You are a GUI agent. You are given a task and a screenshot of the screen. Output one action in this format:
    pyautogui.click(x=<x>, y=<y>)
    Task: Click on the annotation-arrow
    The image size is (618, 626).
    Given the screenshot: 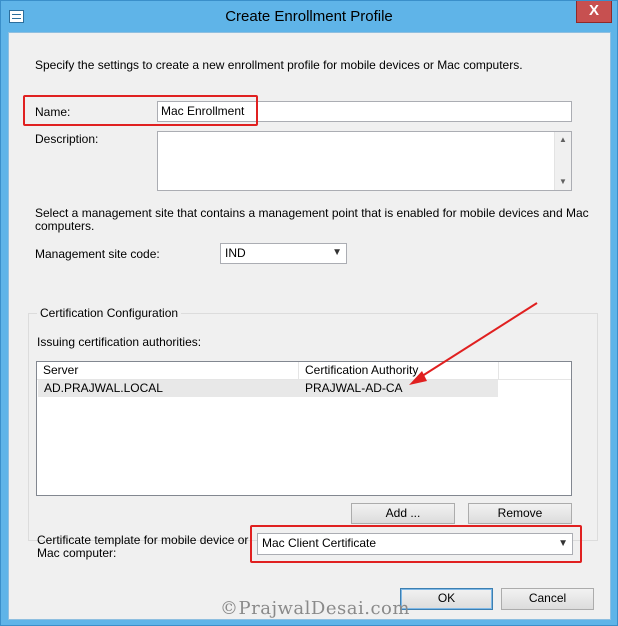 What is the action you would take?
    pyautogui.click(x=473, y=343)
    